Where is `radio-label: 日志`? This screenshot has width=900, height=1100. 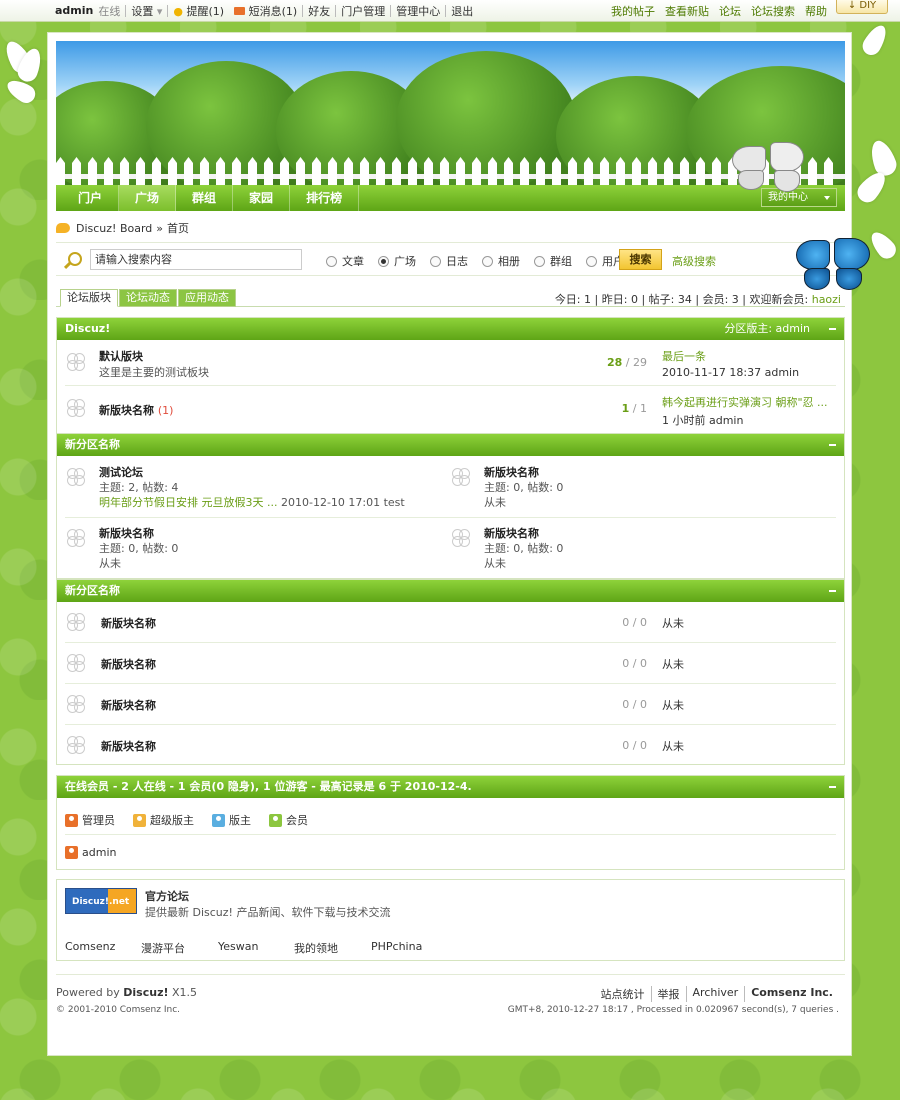
radio-label: 日志 is located at coordinates (457, 261).